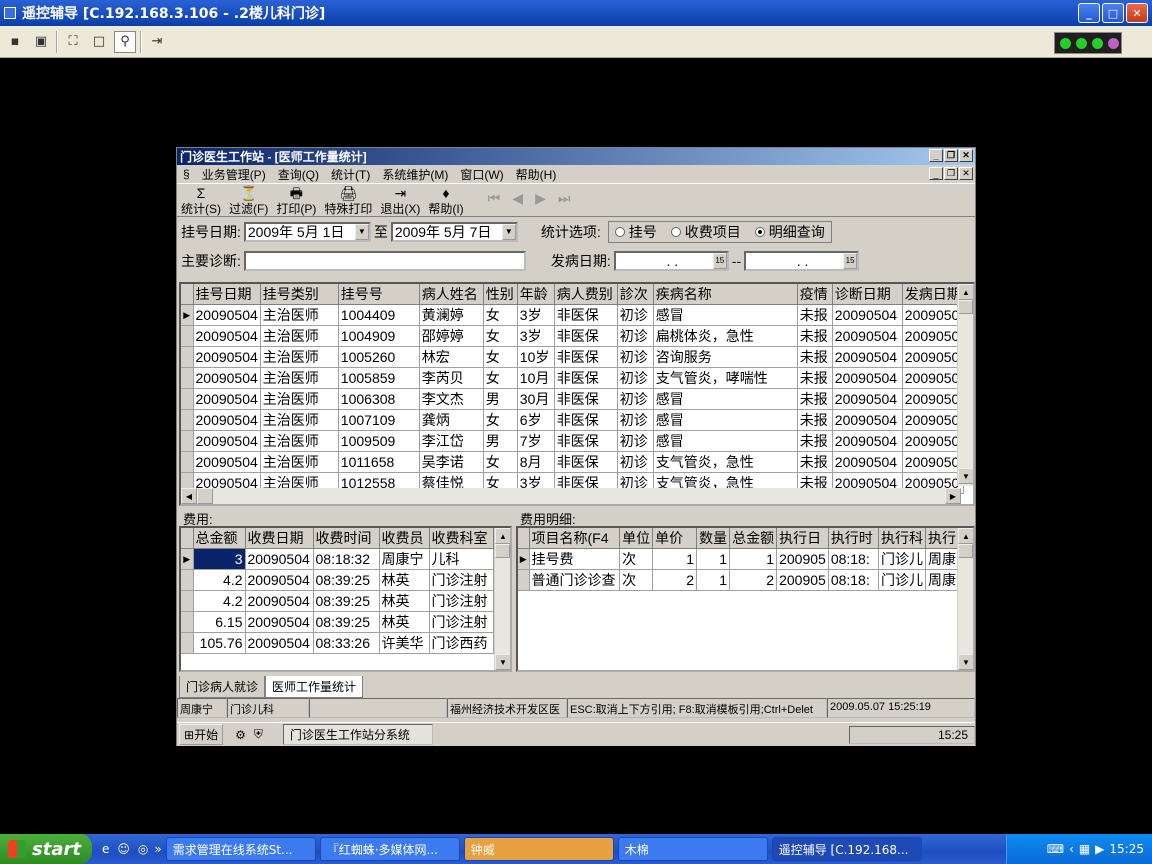 The image size is (1152, 864). What do you see at coordinates (379, 357) in the screenshot?
I see `table-cell: 1005260` at bounding box center [379, 357].